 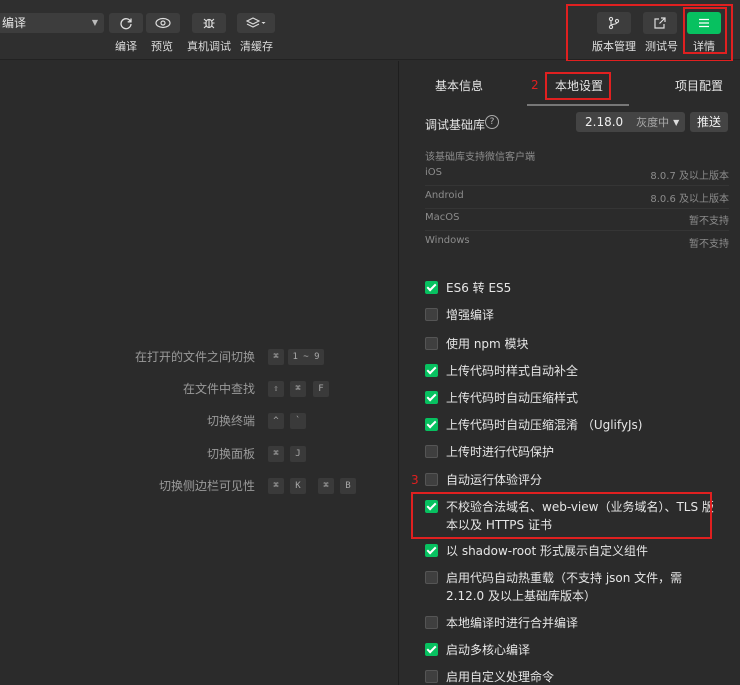 I want to click on bug-icon, so click(x=209, y=23).